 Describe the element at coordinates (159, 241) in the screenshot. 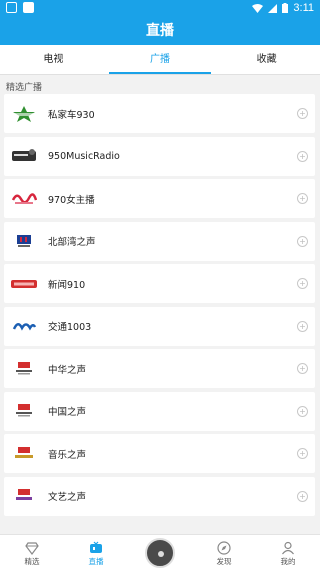

I see `station-row: 北部湾之声 +` at that location.